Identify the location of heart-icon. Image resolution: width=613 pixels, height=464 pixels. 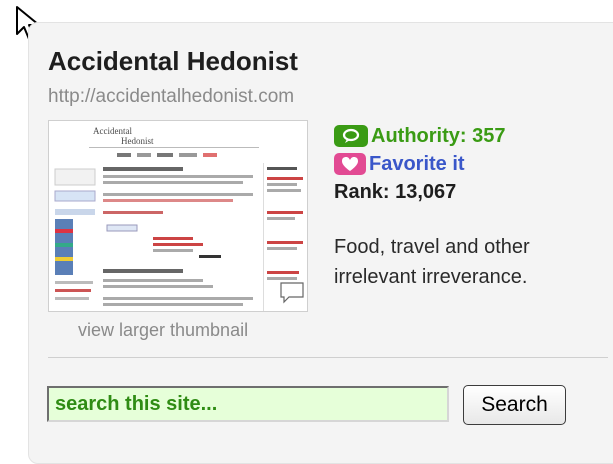
(350, 164).